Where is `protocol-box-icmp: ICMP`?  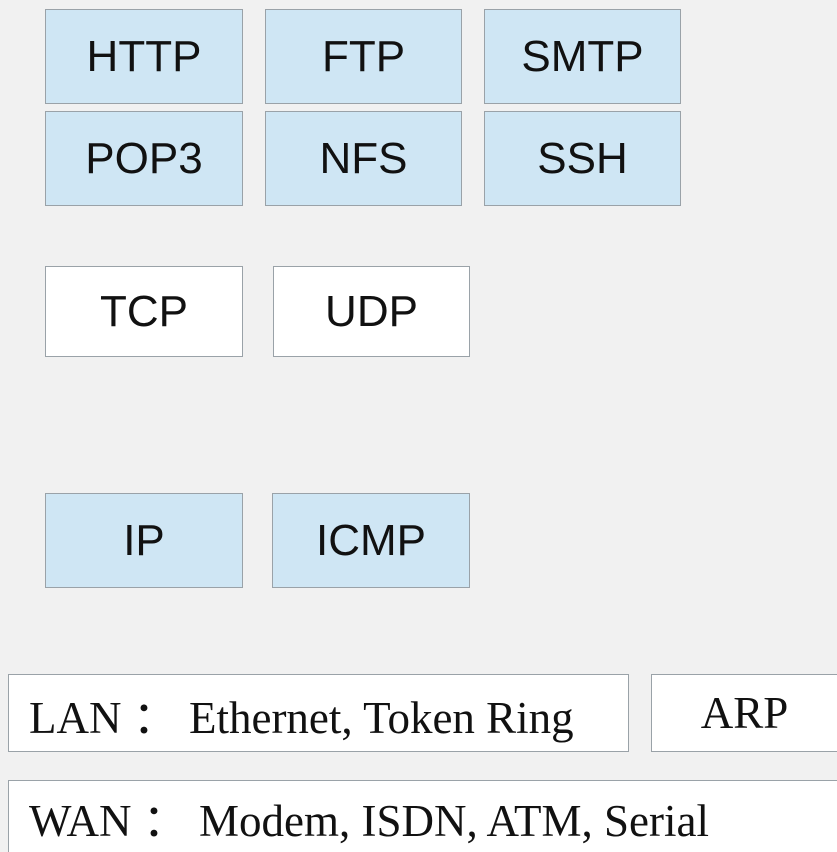 protocol-box-icmp: ICMP is located at coordinates (371, 540).